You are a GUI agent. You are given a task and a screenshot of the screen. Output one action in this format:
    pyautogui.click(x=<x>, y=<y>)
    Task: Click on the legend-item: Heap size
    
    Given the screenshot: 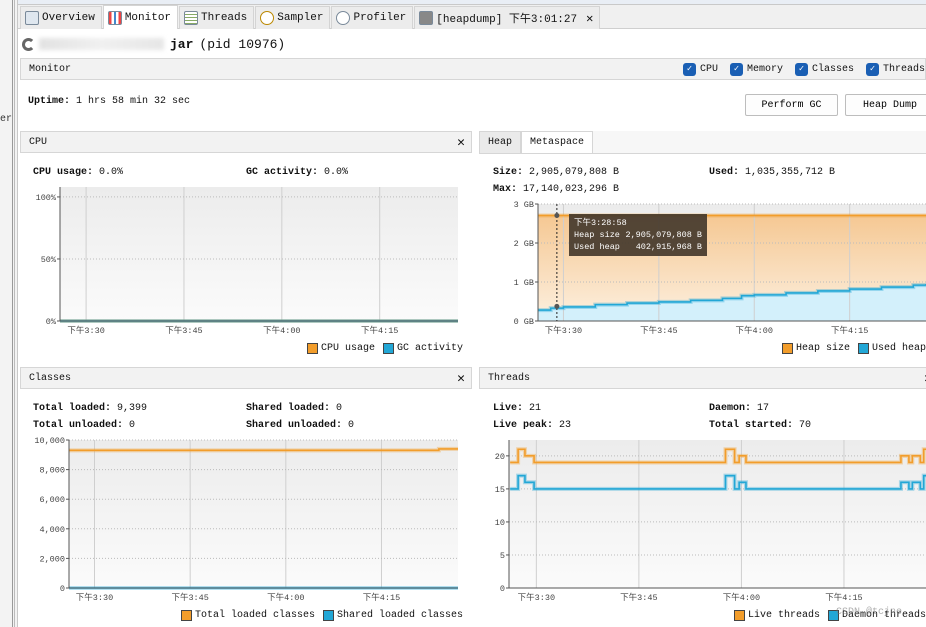 What is the action you would take?
    pyautogui.click(x=816, y=348)
    